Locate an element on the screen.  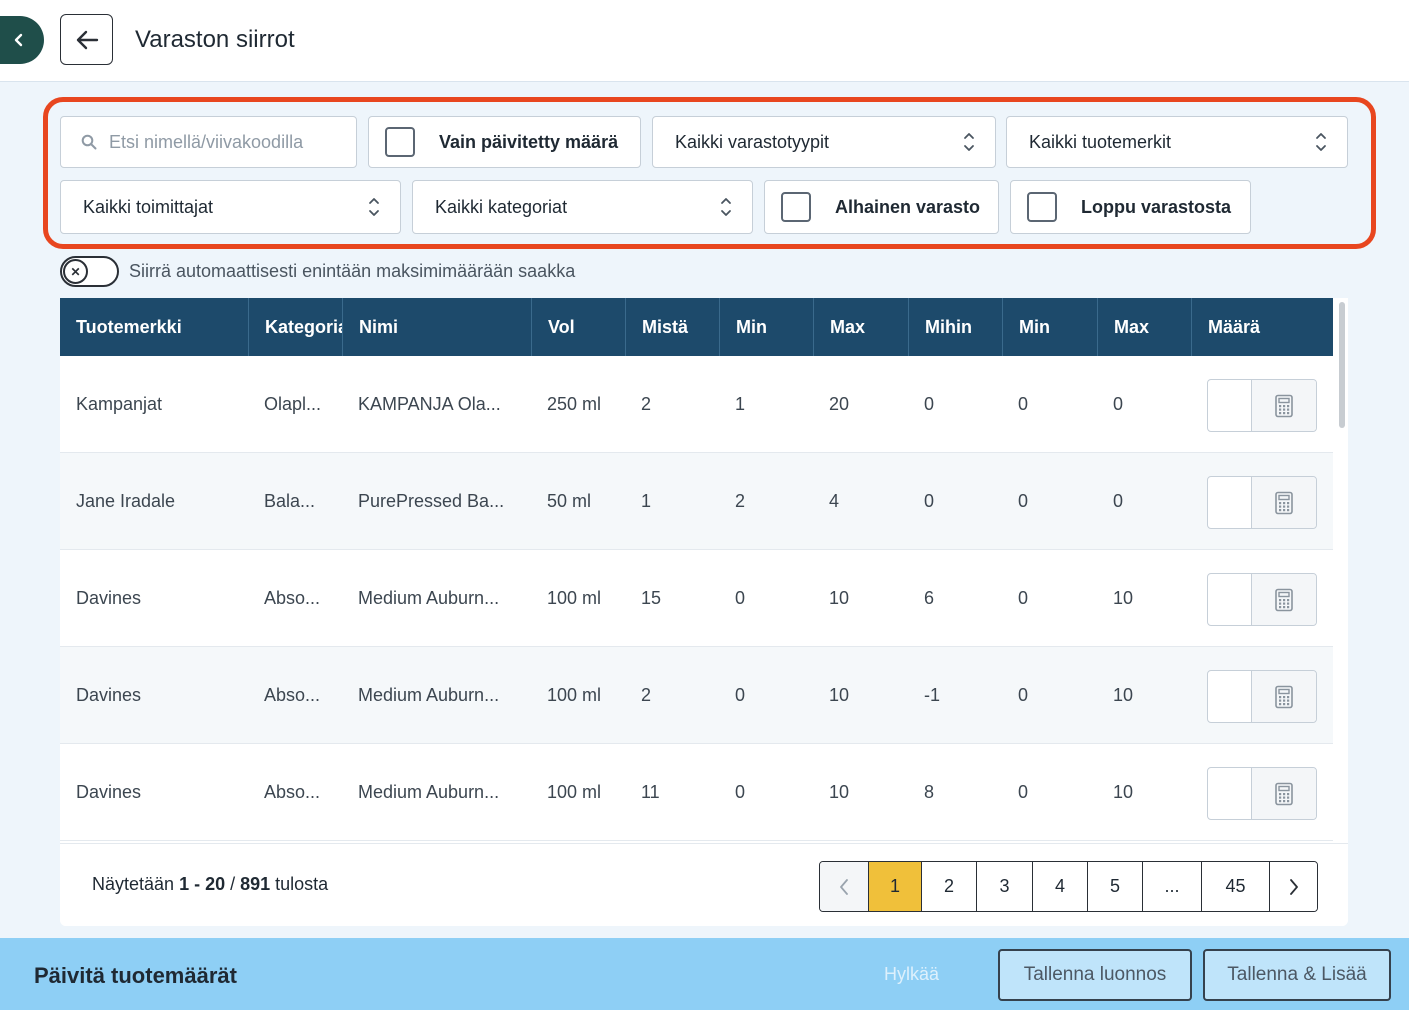
page-button: 1 is located at coordinates (894, 886).